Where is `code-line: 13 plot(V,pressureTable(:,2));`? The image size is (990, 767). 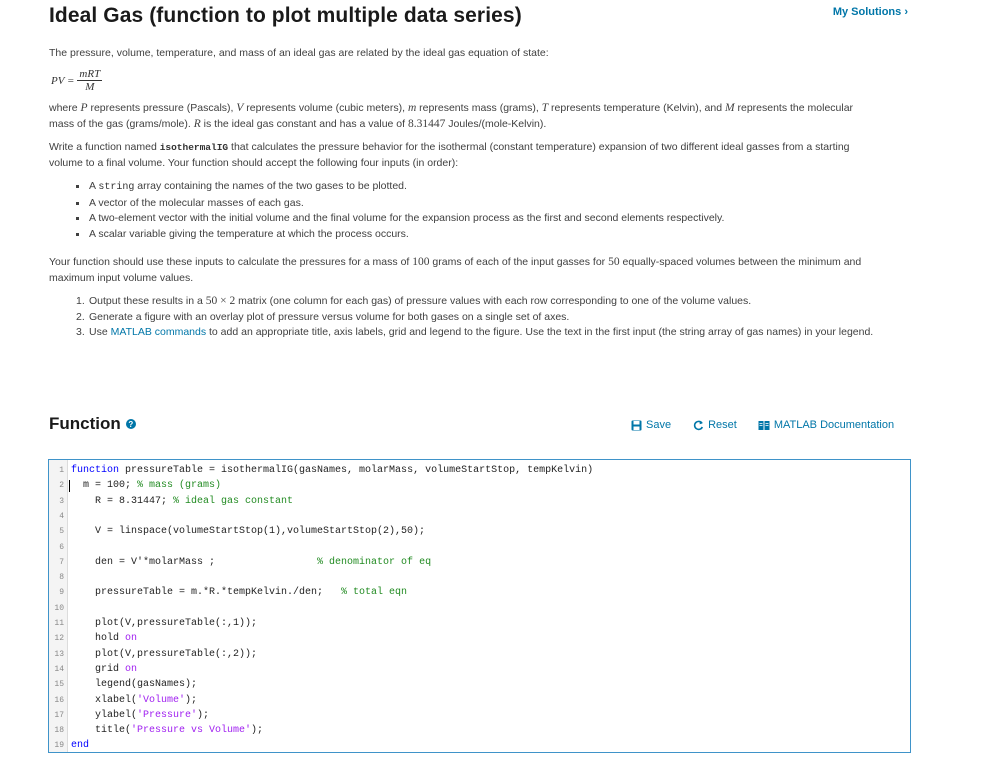 code-line: 13 plot(V,pressureTable(:,2)); is located at coordinates (479, 654).